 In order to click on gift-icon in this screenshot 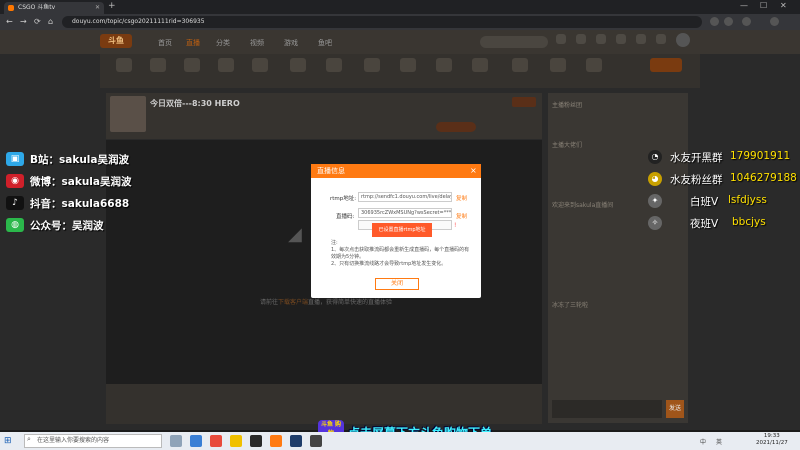, I will do `click(621, 39)`.